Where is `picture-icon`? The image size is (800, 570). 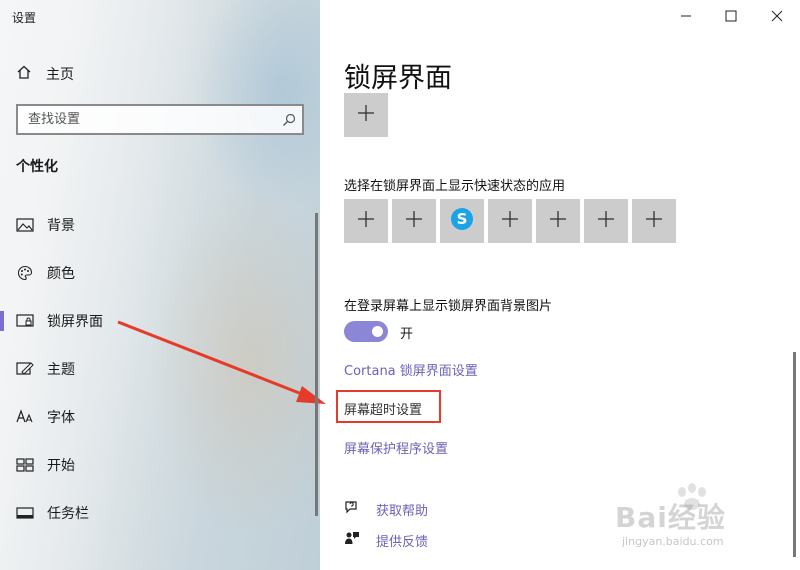 picture-icon is located at coordinates (25, 225).